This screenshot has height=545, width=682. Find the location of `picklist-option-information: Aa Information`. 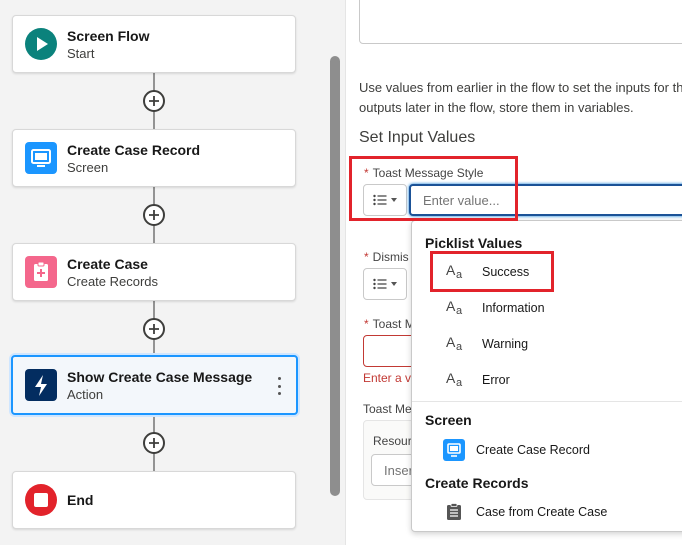

picklist-option-information: Aa Information is located at coordinates (553, 308).